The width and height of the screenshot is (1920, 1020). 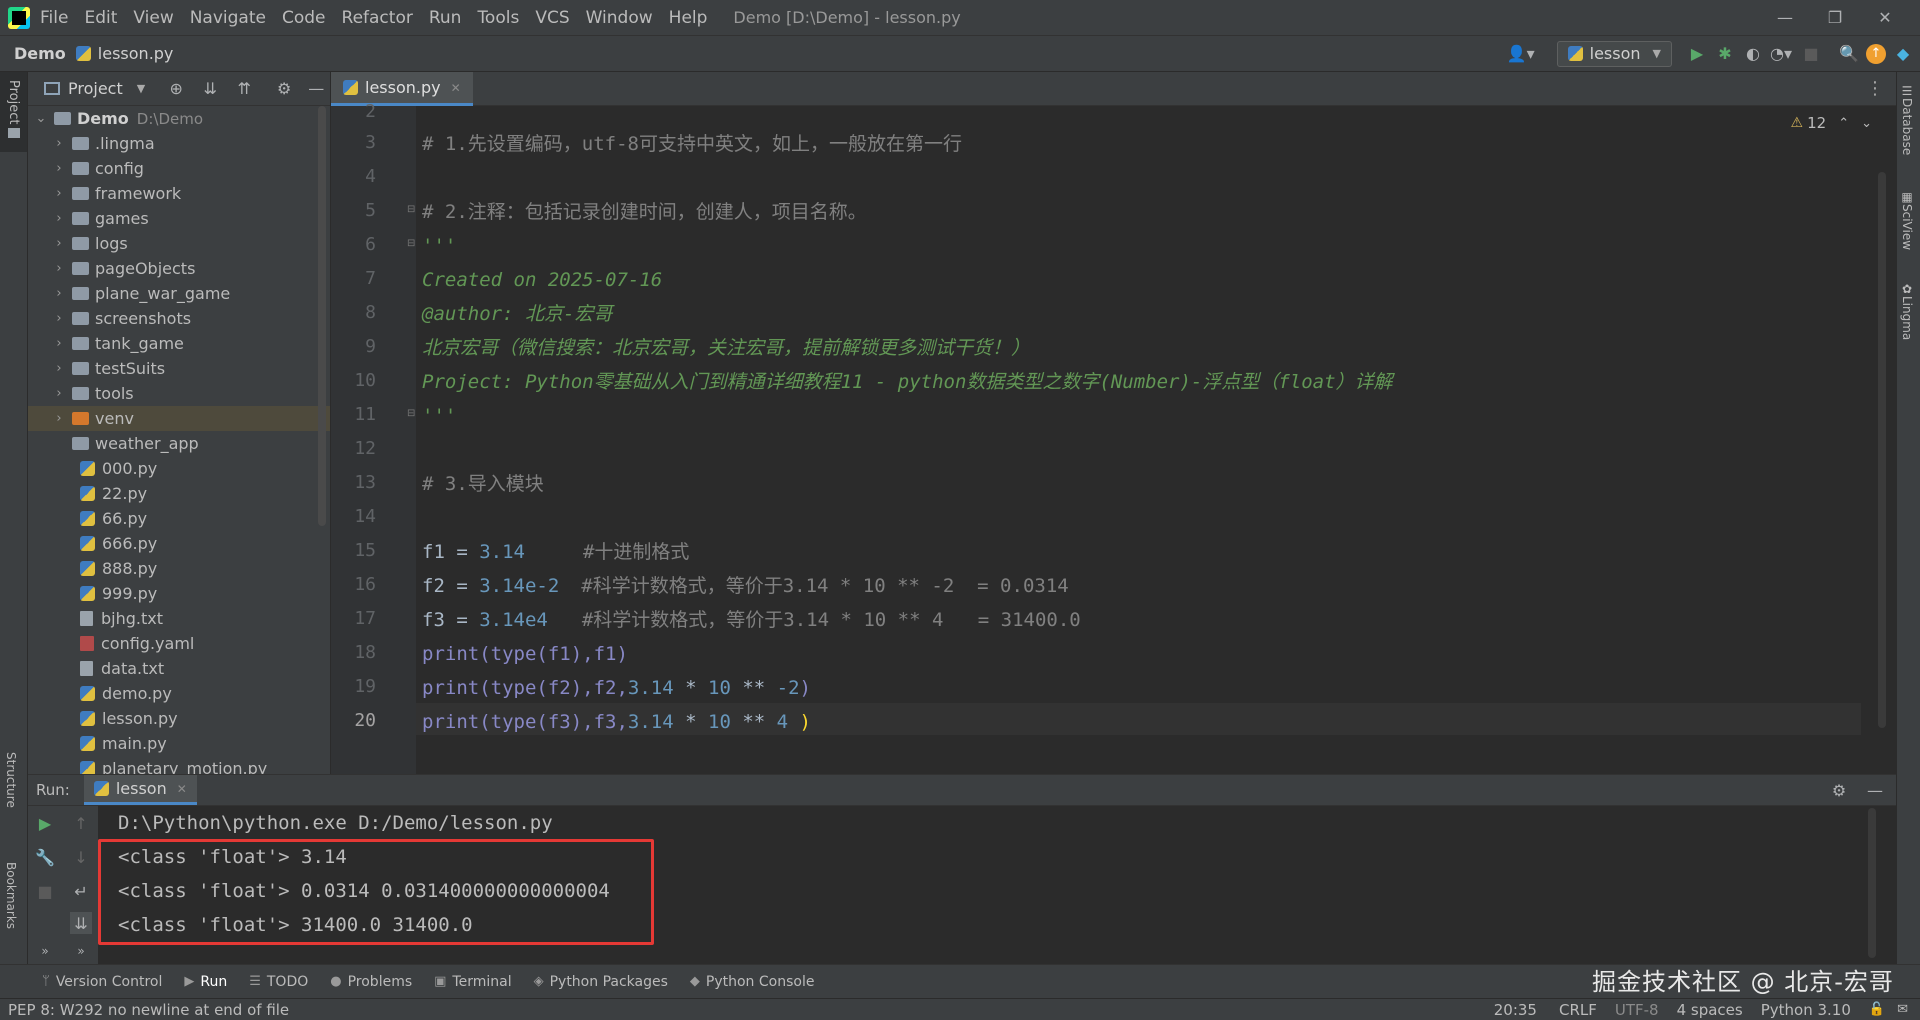 What do you see at coordinates (1872, 883) in the screenshot?
I see `console-scrollbar` at bounding box center [1872, 883].